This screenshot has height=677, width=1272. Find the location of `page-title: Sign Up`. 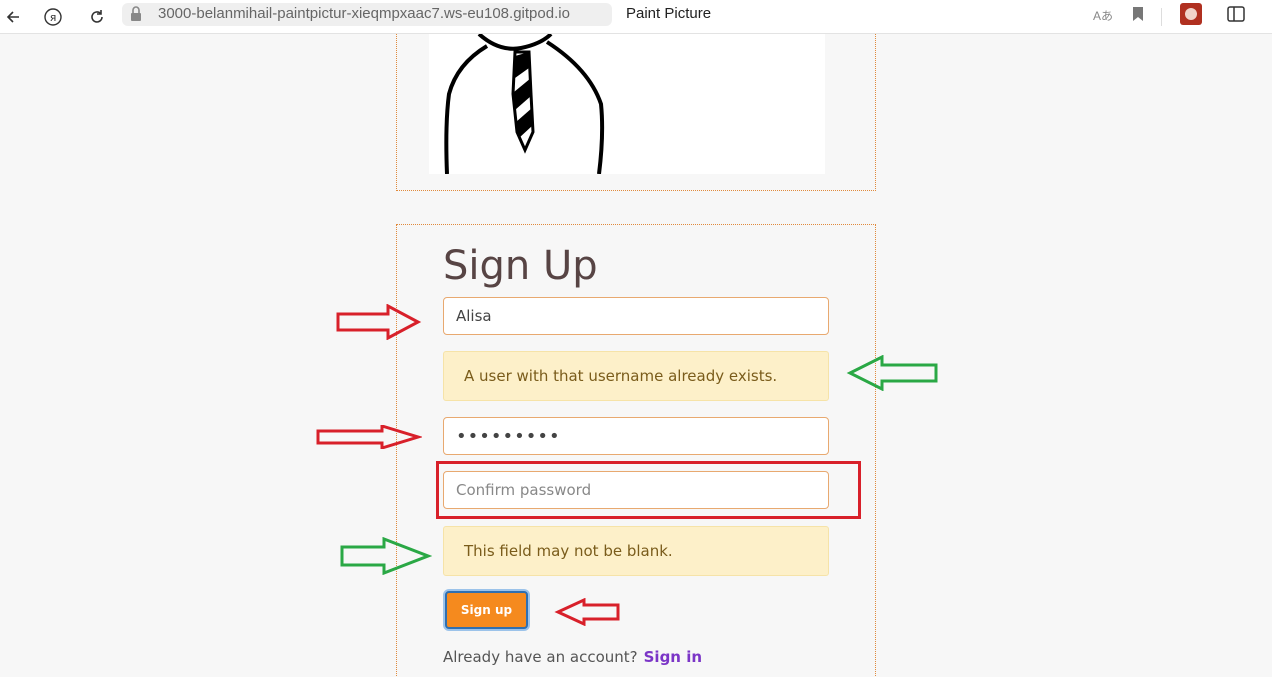

page-title: Sign Up is located at coordinates (520, 266).